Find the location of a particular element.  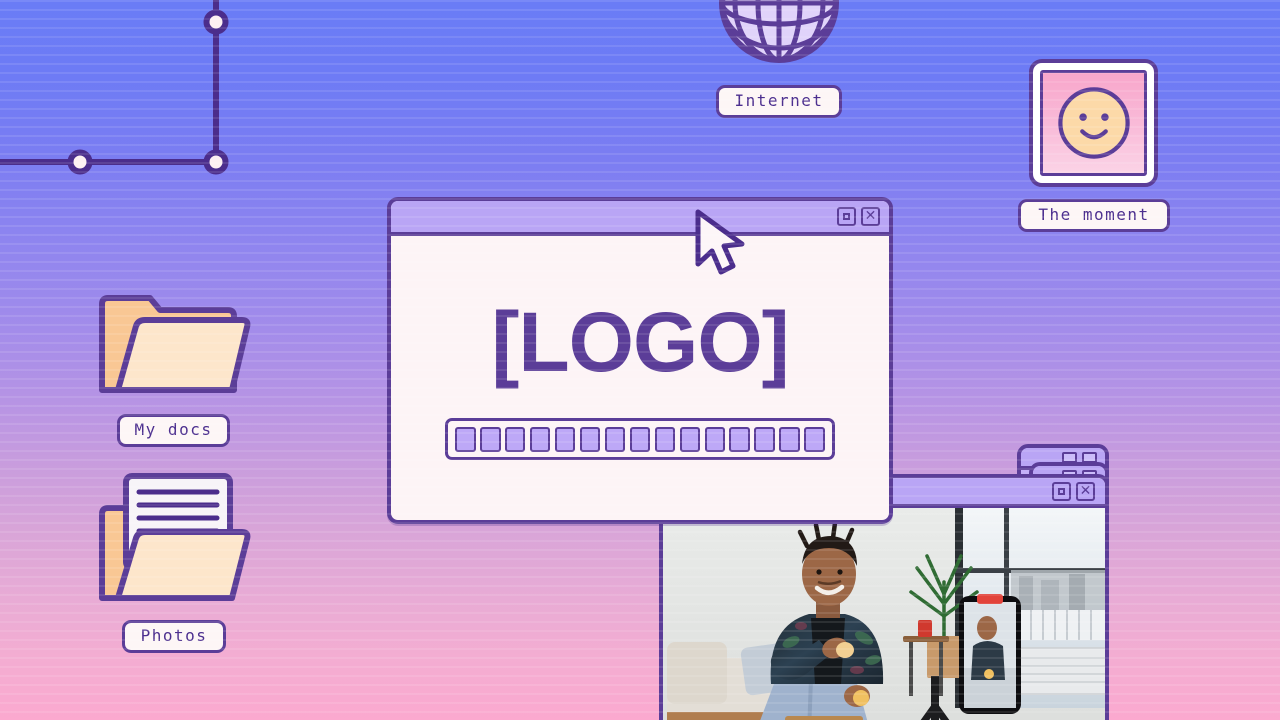

smiley-face-icon is located at coordinates (1093, 123).